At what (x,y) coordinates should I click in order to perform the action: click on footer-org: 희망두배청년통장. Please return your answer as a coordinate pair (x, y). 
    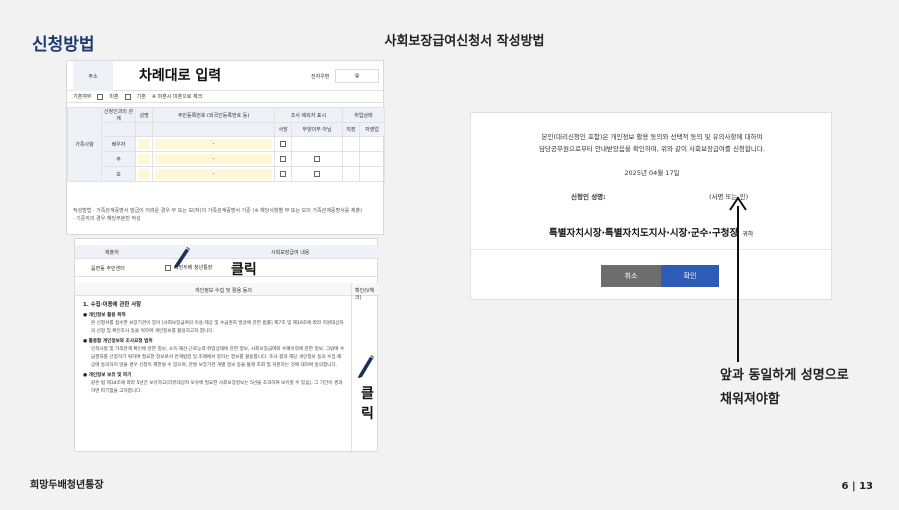
    Looking at the image, I should click on (67, 485).